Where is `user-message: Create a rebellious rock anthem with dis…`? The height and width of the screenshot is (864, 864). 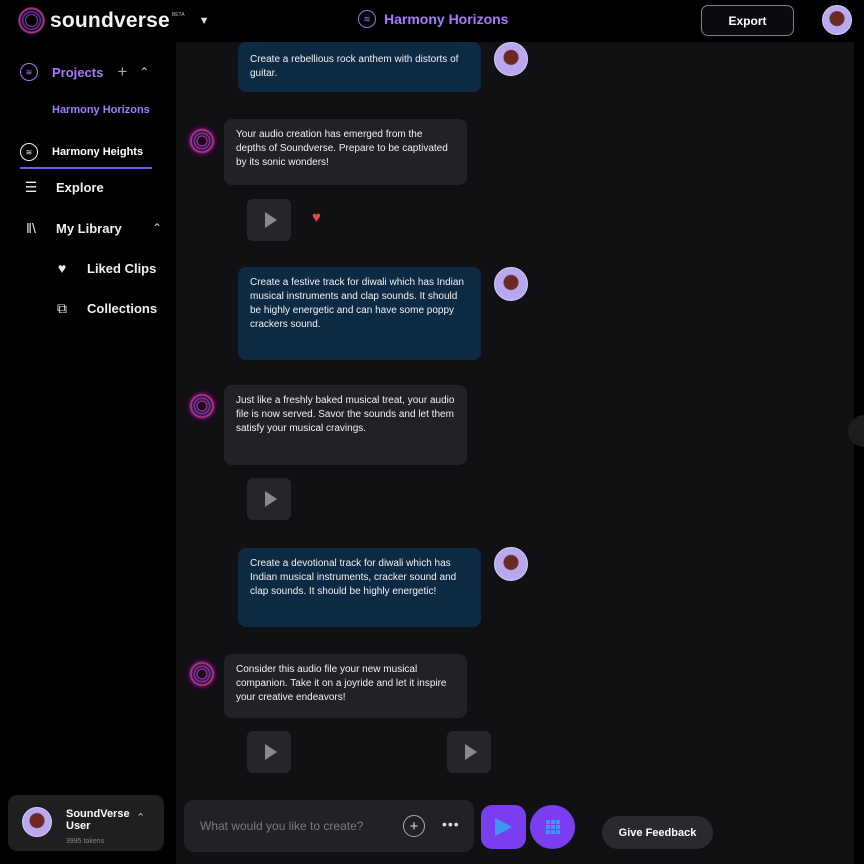 user-message: Create a rebellious rock anthem with dis… is located at coordinates (359, 67).